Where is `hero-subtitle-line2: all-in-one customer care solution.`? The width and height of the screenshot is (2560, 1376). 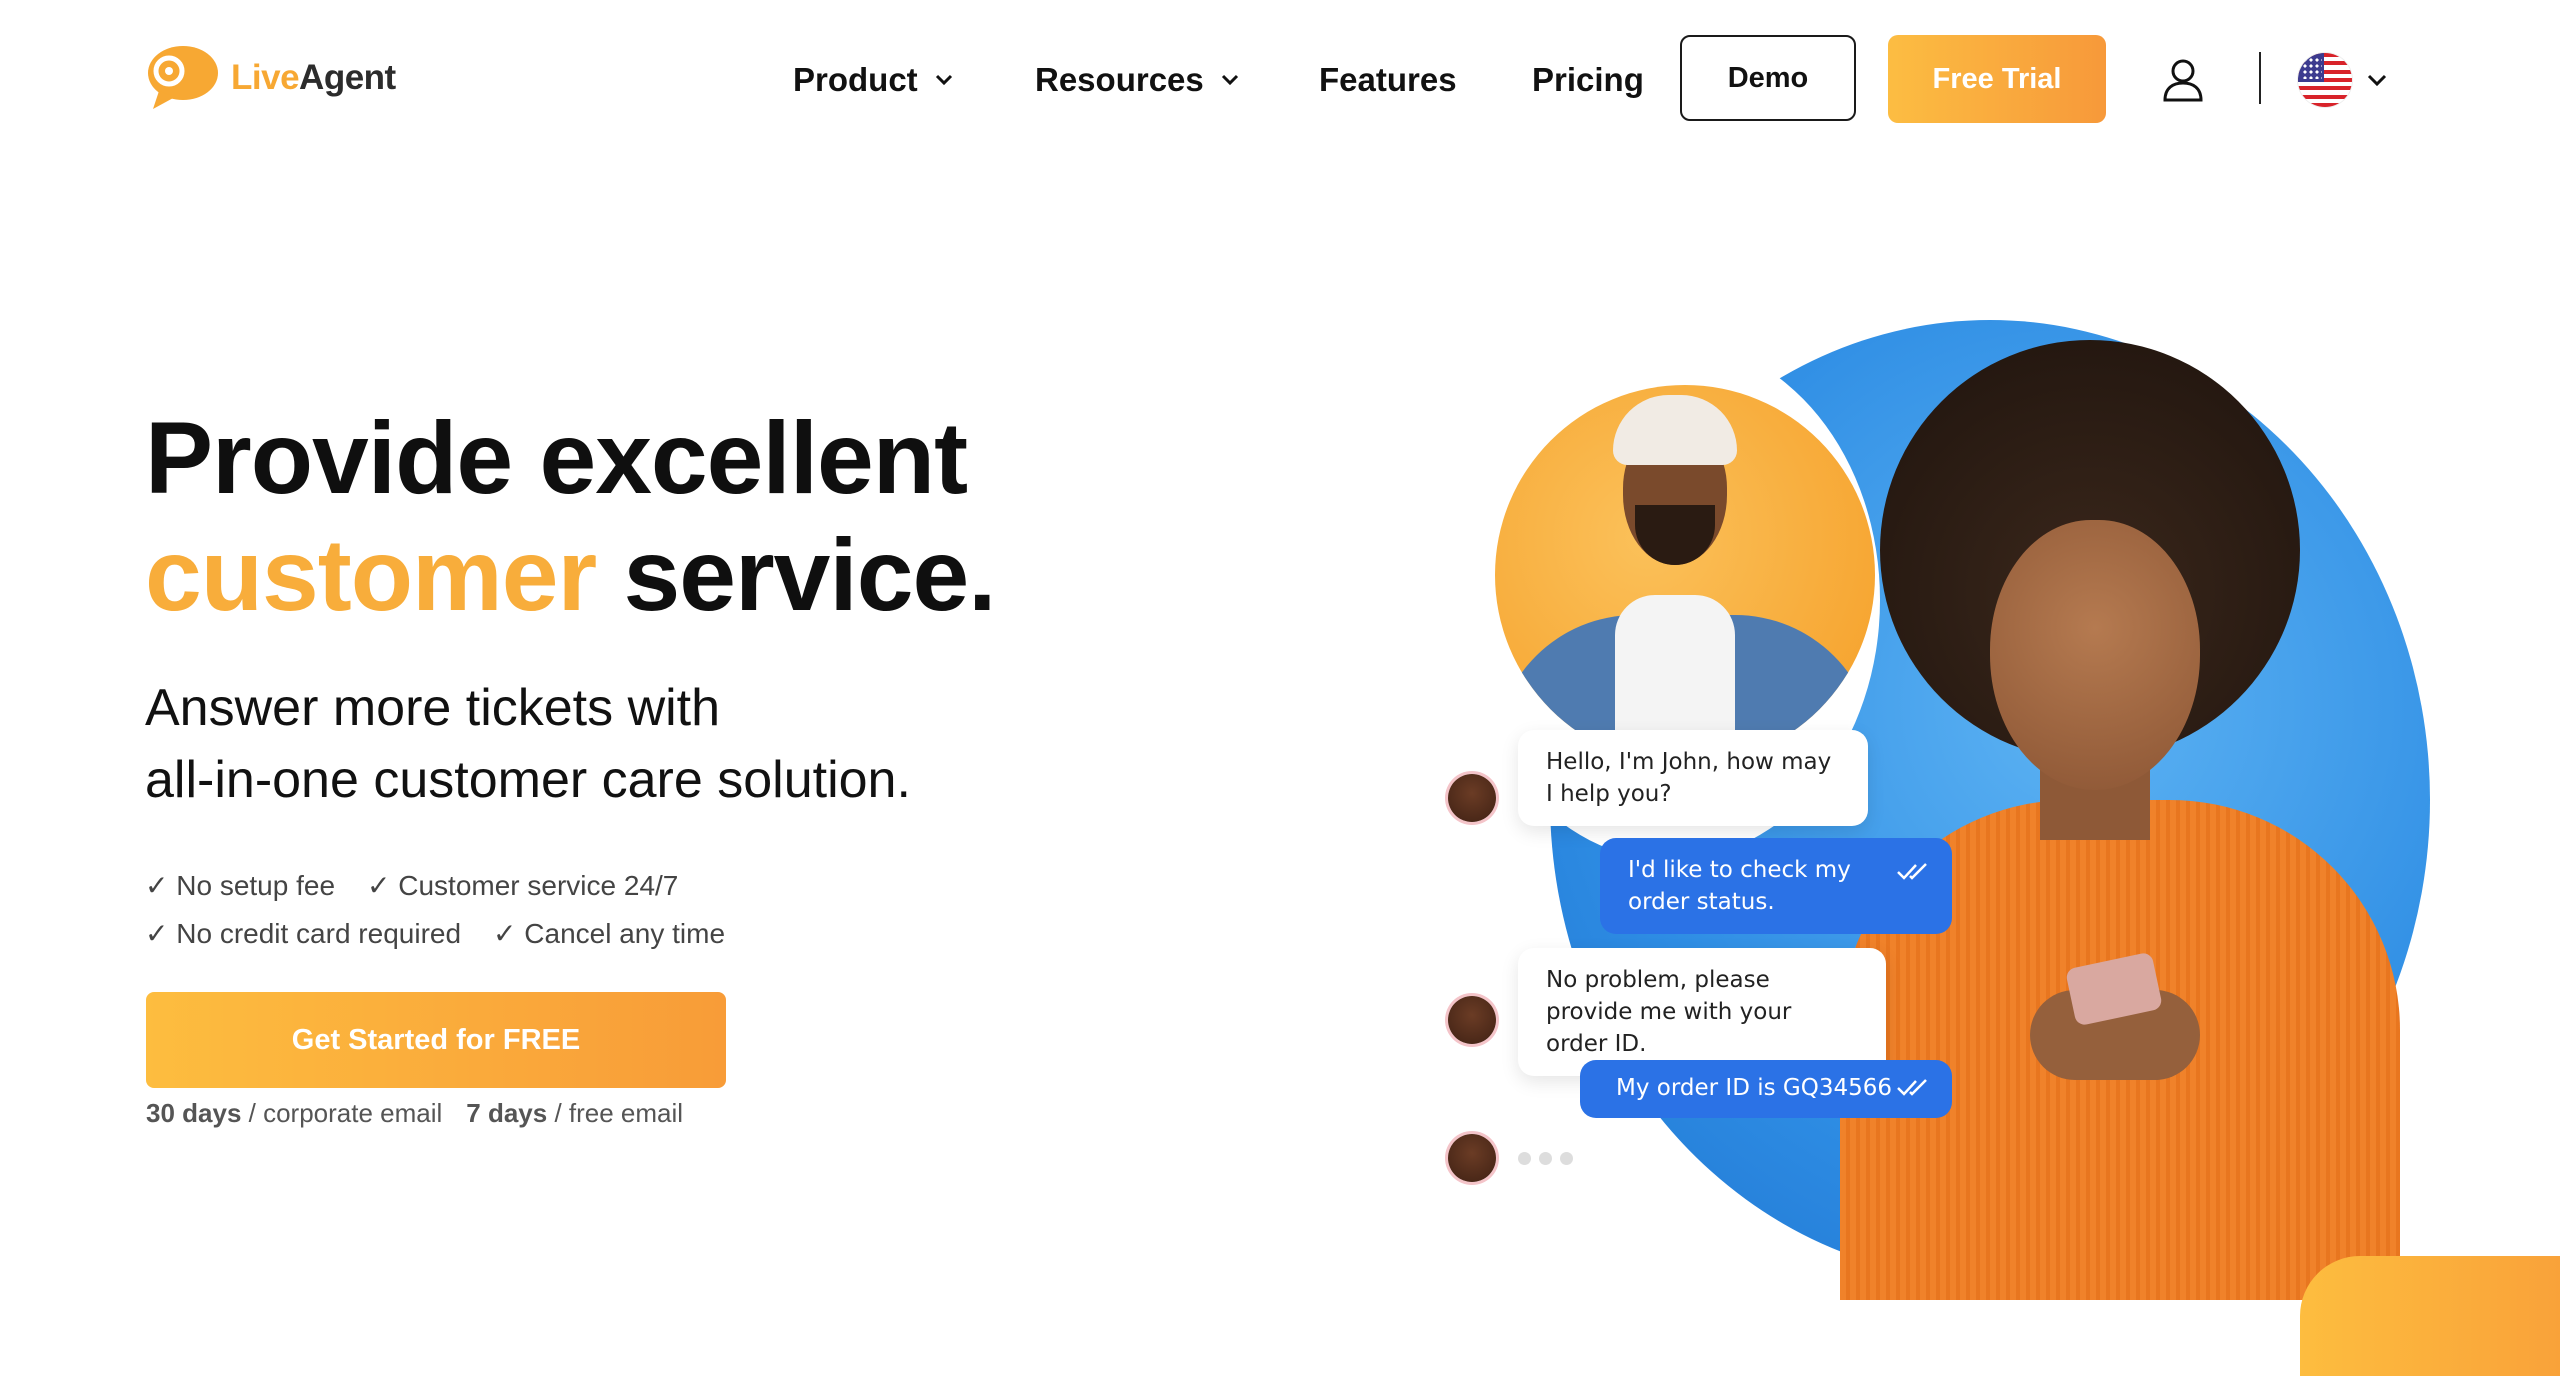 hero-subtitle-line2: all-in-one customer care solution. is located at coordinates (528, 780).